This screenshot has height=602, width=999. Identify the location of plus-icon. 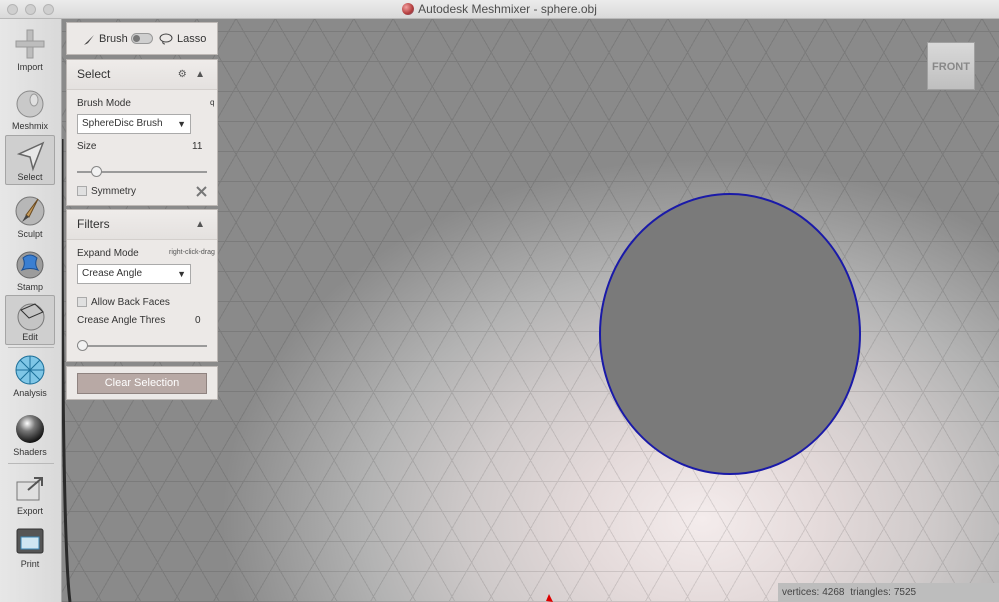
(30, 44).